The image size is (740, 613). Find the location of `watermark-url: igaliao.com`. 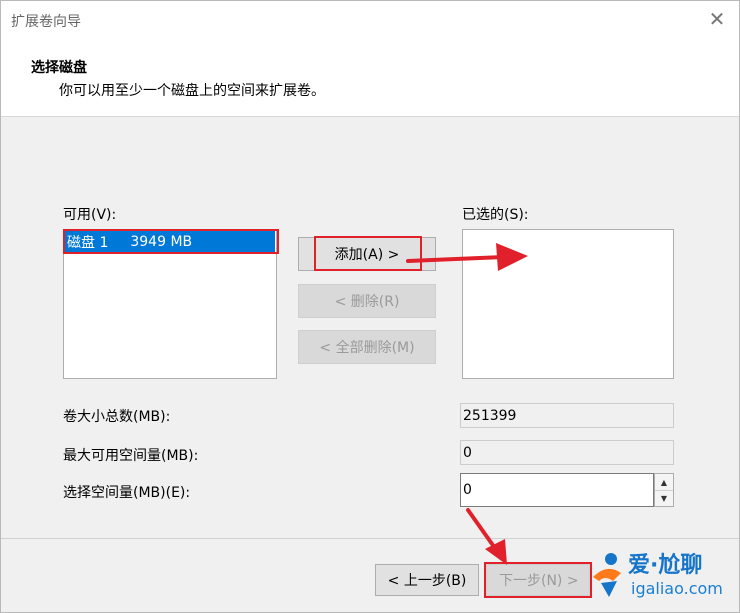

watermark-url: igaliao.com is located at coordinates (677, 588).